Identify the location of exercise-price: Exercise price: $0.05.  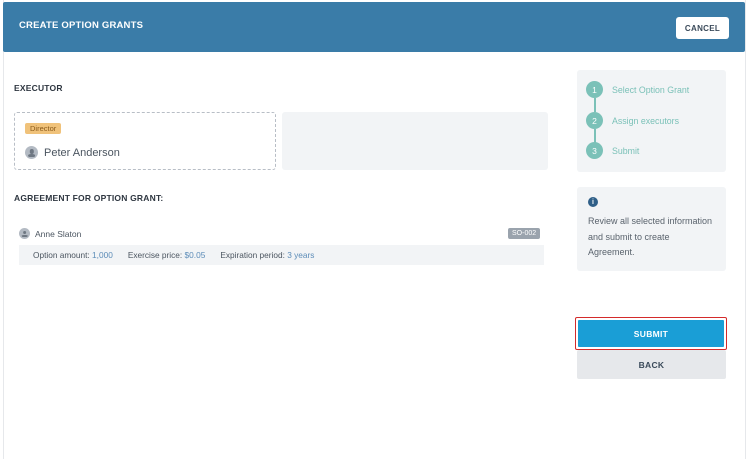
(167, 255).